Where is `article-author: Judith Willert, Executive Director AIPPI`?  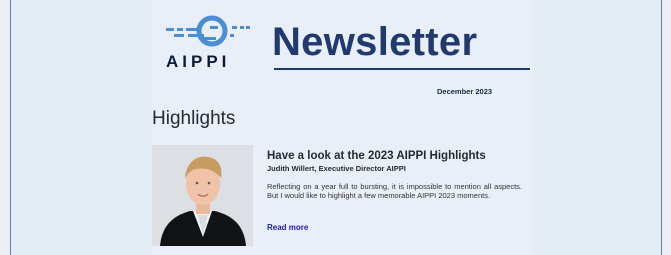 article-author: Judith Willert, Executive Director AIPPI is located at coordinates (336, 168).